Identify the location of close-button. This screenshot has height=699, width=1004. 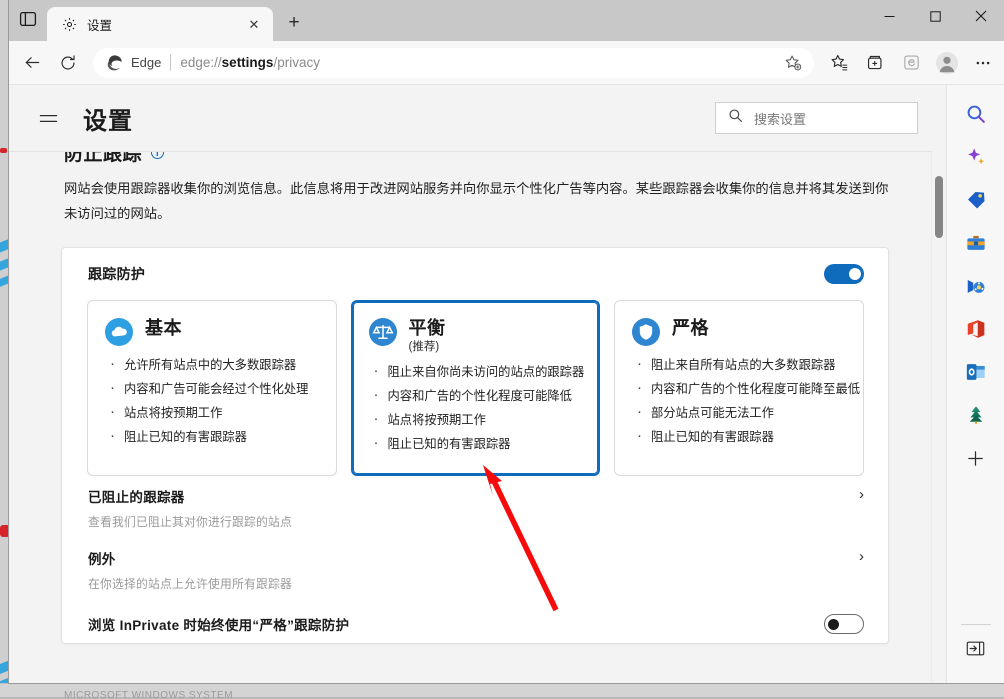
(981, 16).